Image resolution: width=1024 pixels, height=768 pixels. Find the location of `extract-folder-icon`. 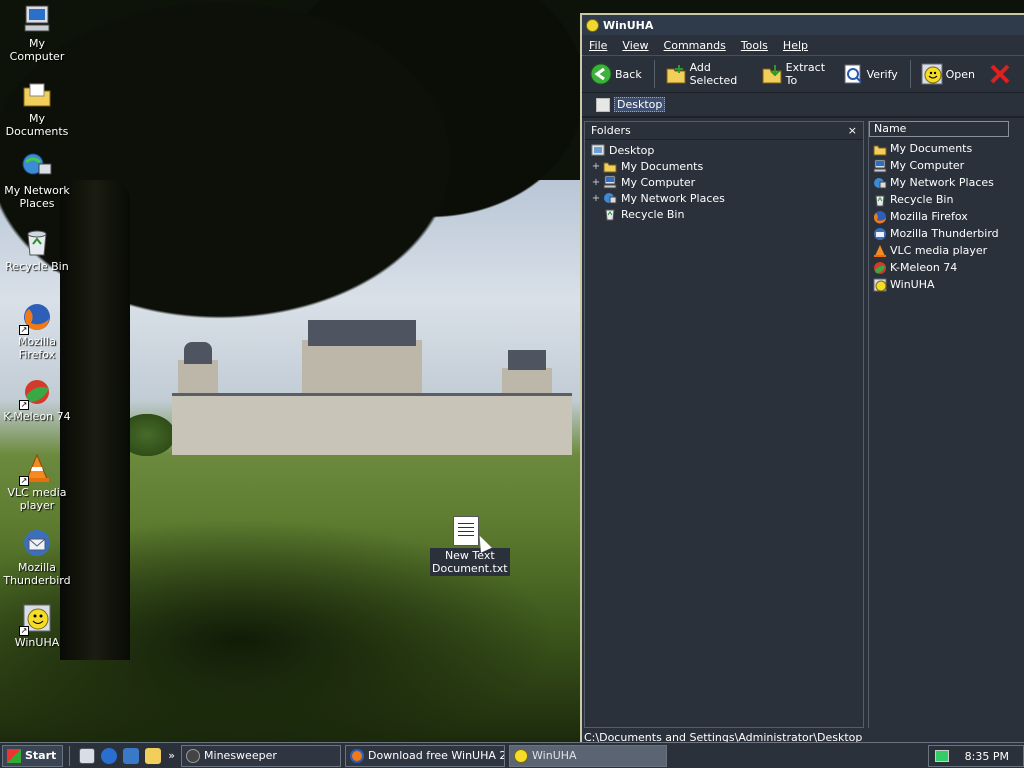

extract-folder-icon is located at coordinates (772, 74).